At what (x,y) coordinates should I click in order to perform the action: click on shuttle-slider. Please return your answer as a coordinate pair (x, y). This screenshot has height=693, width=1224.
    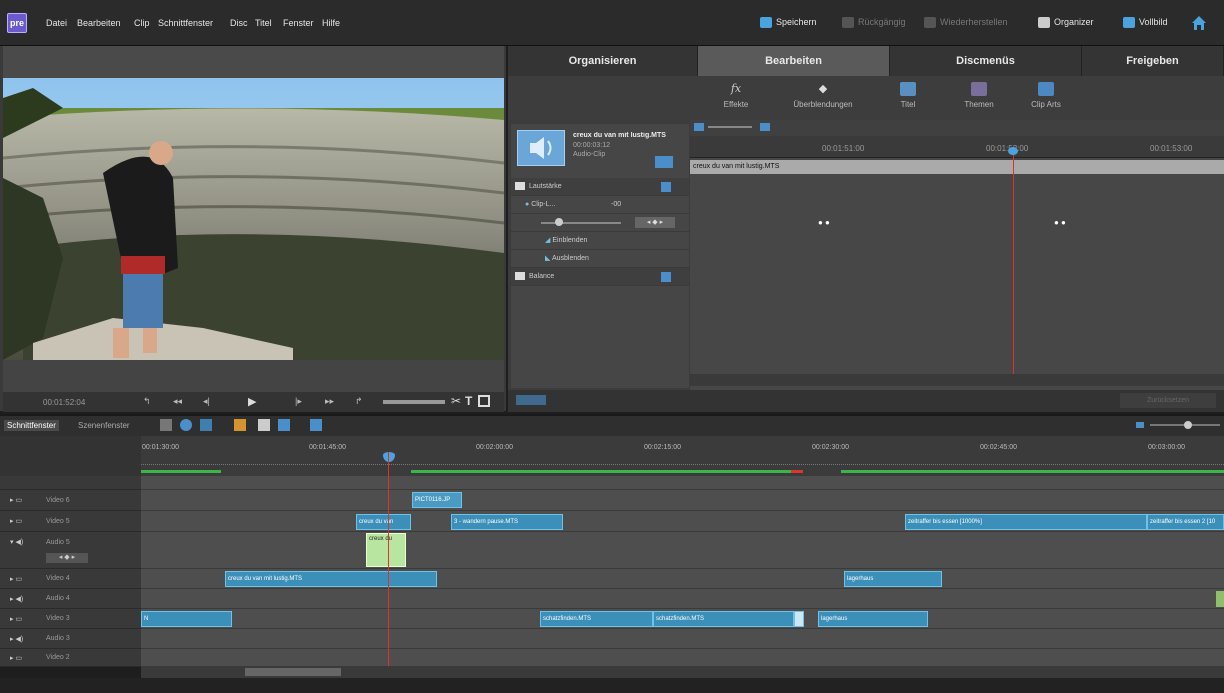
    Looking at the image, I should click on (414, 402).